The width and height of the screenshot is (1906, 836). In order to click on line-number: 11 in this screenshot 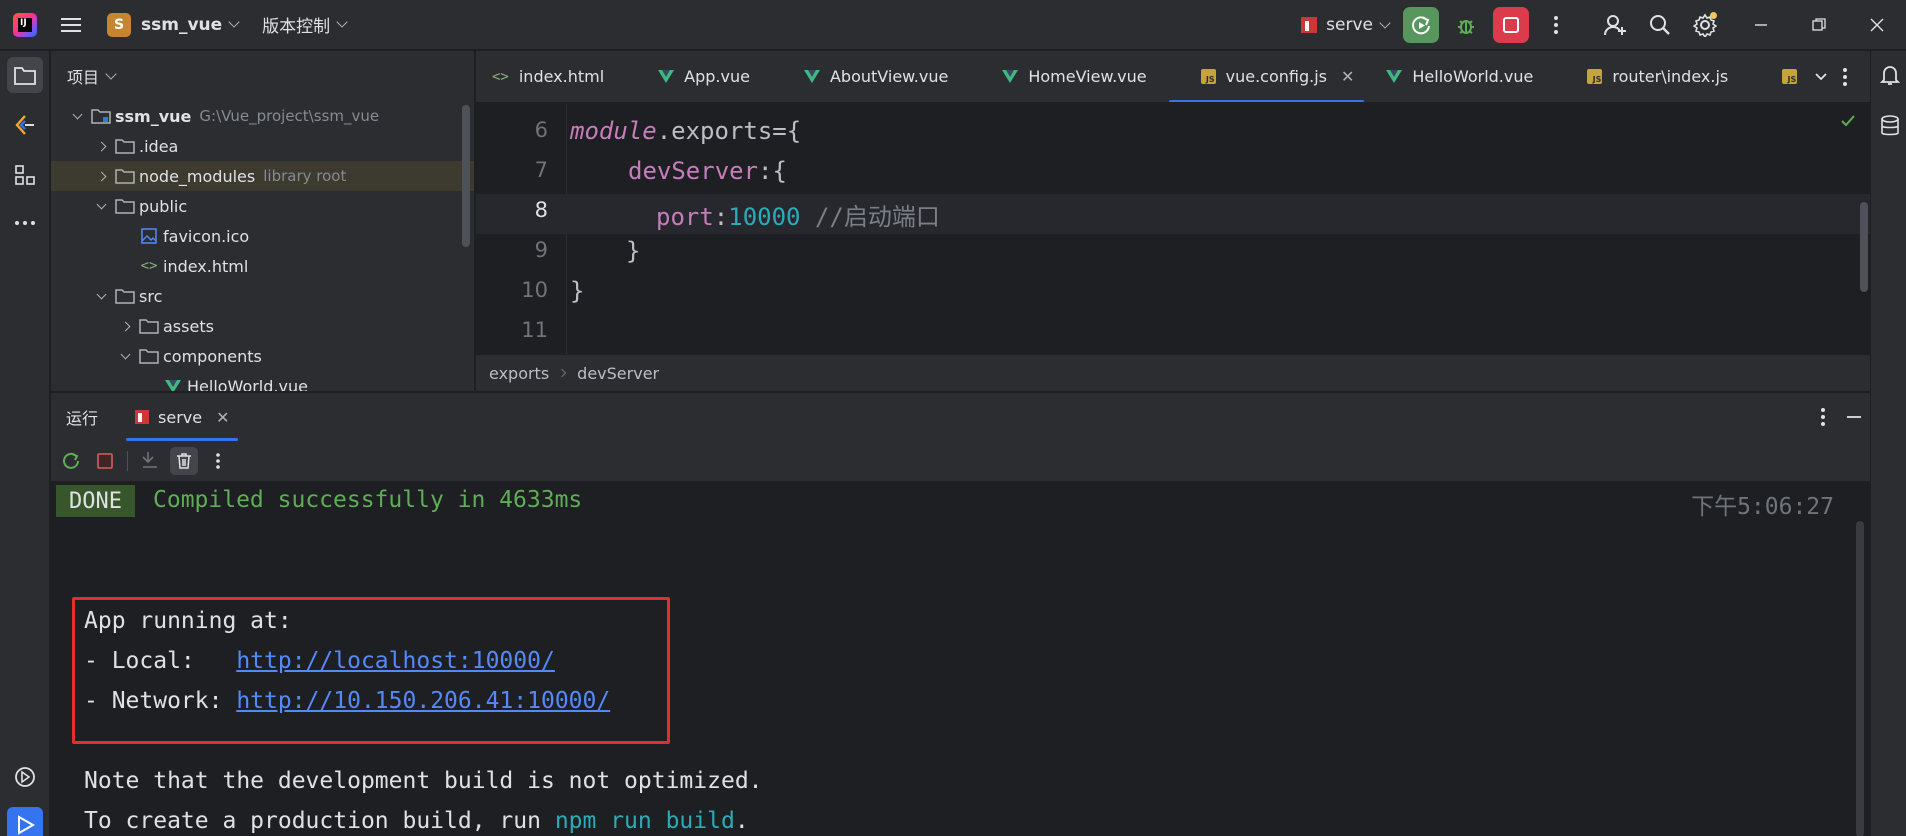, I will do `click(534, 330)`.